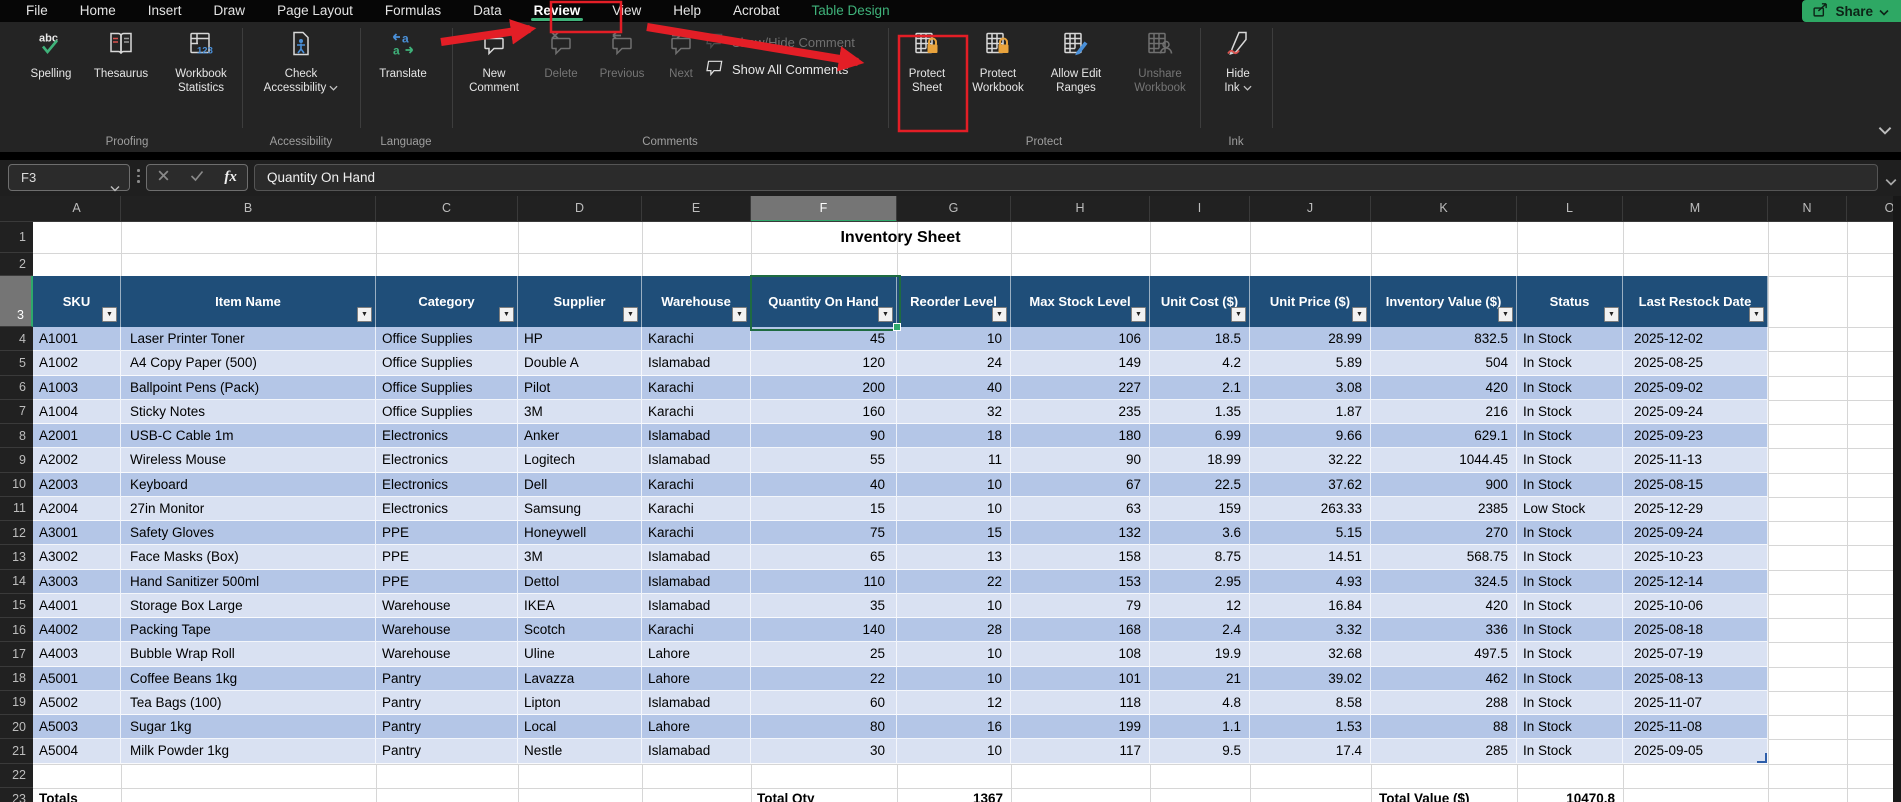 This screenshot has width=1901, height=802. I want to click on cell-M17: 2025-07-19, so click(1695, 654).